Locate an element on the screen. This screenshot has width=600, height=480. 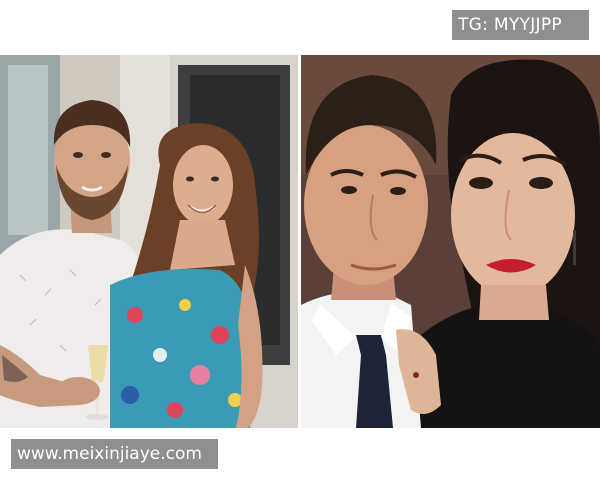
watermark-top-right: TG: MYYJJPP is located at coordinates (520, 25).